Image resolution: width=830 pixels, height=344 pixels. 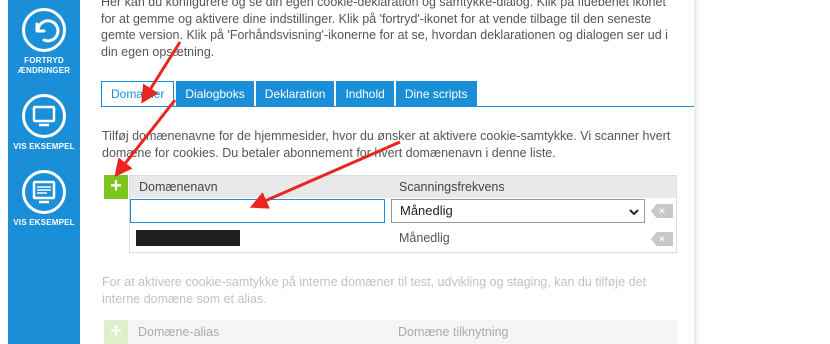 What do you see at coordinates (426, 210) in the screenshot?
I see `frequency-selected-value: Månedlig` at bounding box center [426, 210].